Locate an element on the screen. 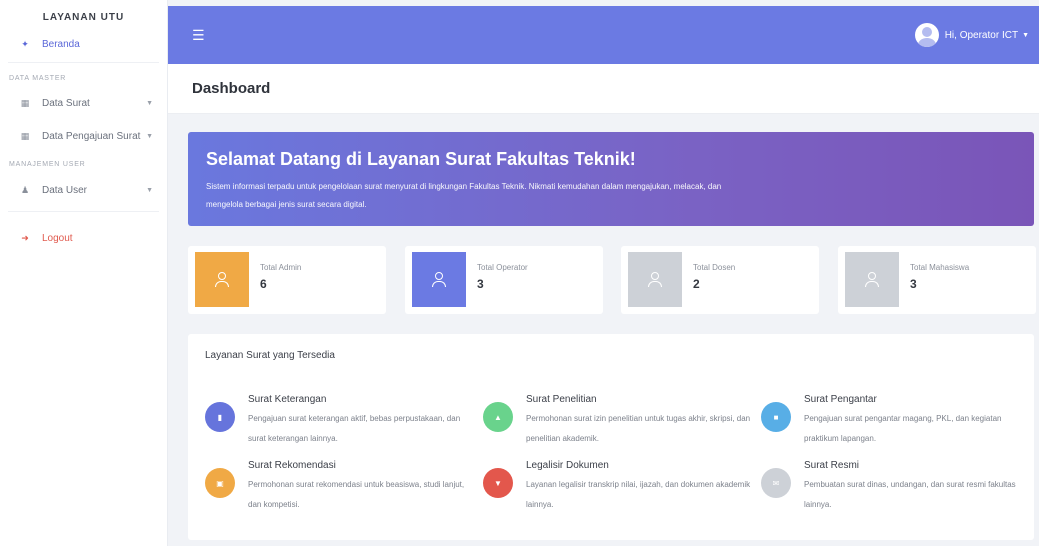 The height and width of the screenshot is (546, 1039). sidebar-section-manajemen-user: MANAJEMEN USER is located at coordinates (47, 164).